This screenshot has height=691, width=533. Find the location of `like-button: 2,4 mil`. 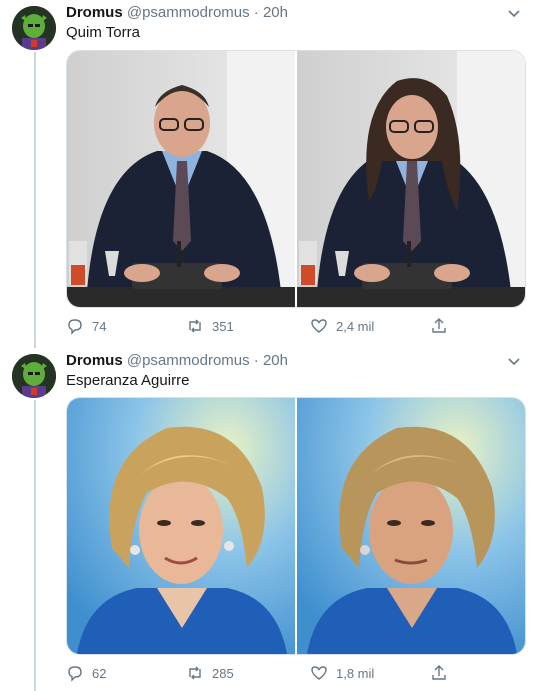

like-button: 2,4 mil is located at coordinates (342, 326).